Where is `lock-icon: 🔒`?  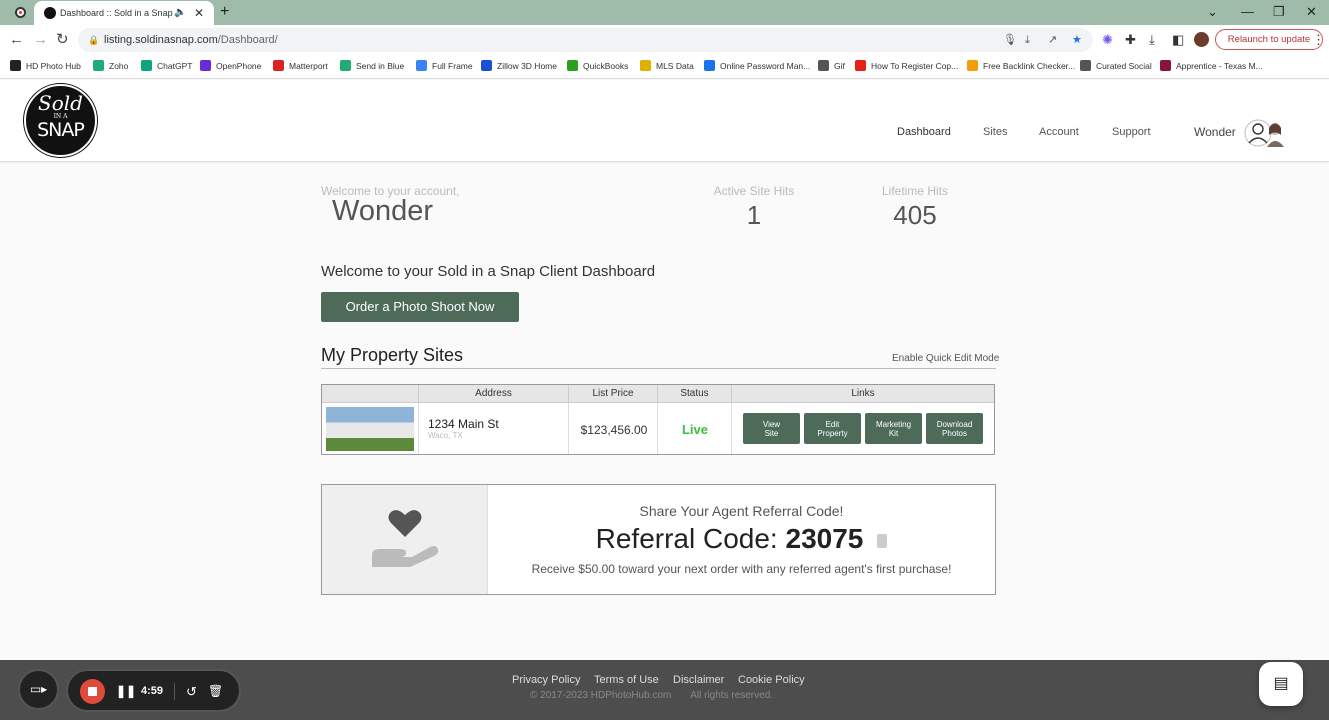 lock-icon: 🔒 is located at coordinates (94, 40).